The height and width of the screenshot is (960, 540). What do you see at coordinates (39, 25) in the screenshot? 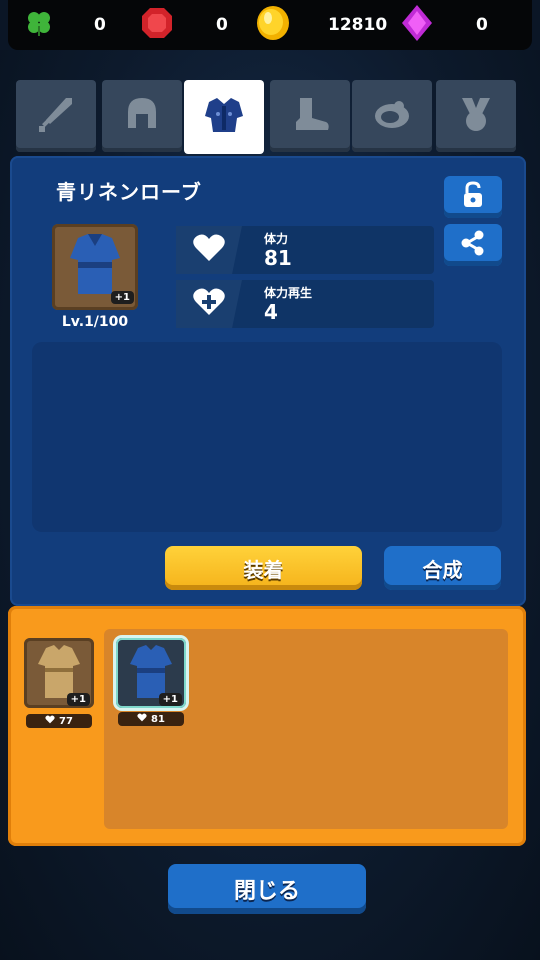
I see `clover-icon` at bounding box center [39, 25].